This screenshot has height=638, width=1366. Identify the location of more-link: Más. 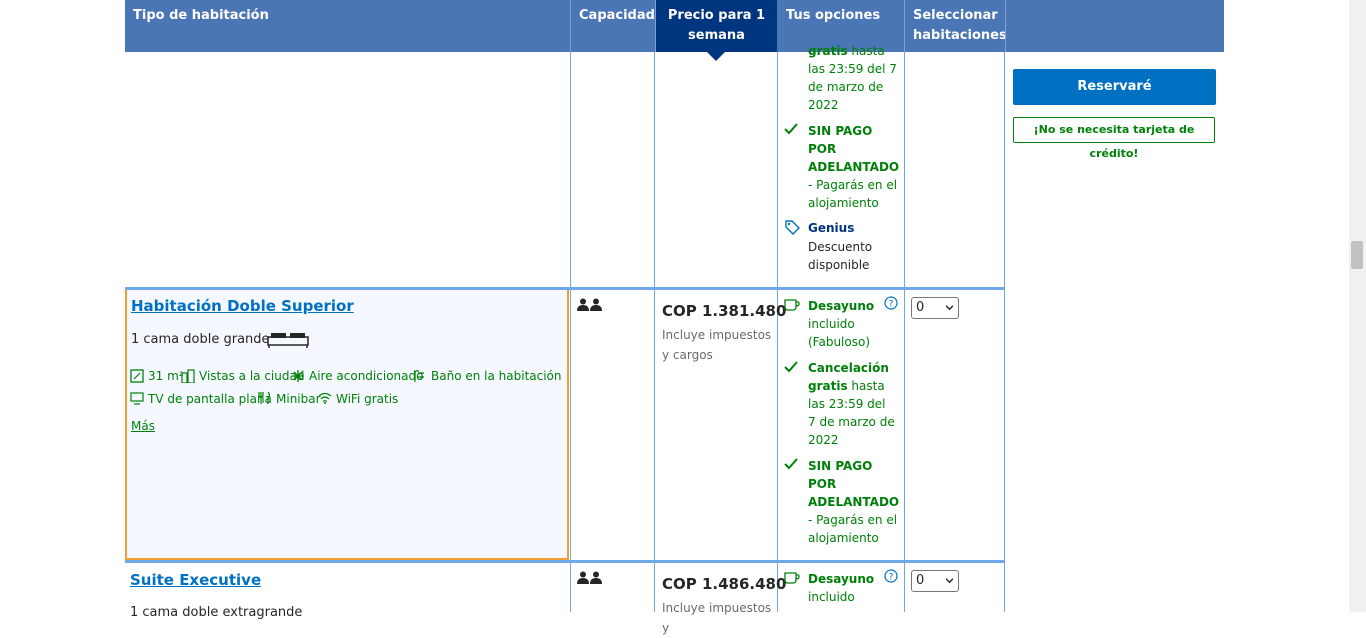
(143, 426).